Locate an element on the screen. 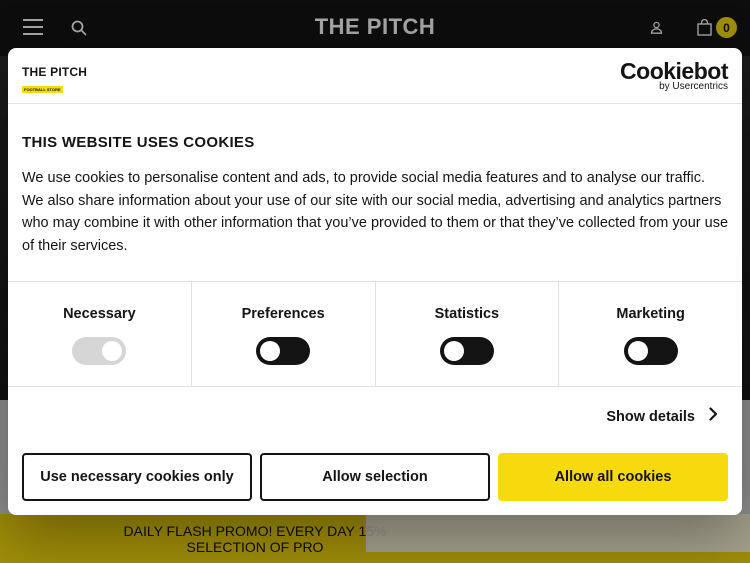  the-pitch-logo: THE PITCH FOOTBALL STORE is located at coordinates (54, 81).